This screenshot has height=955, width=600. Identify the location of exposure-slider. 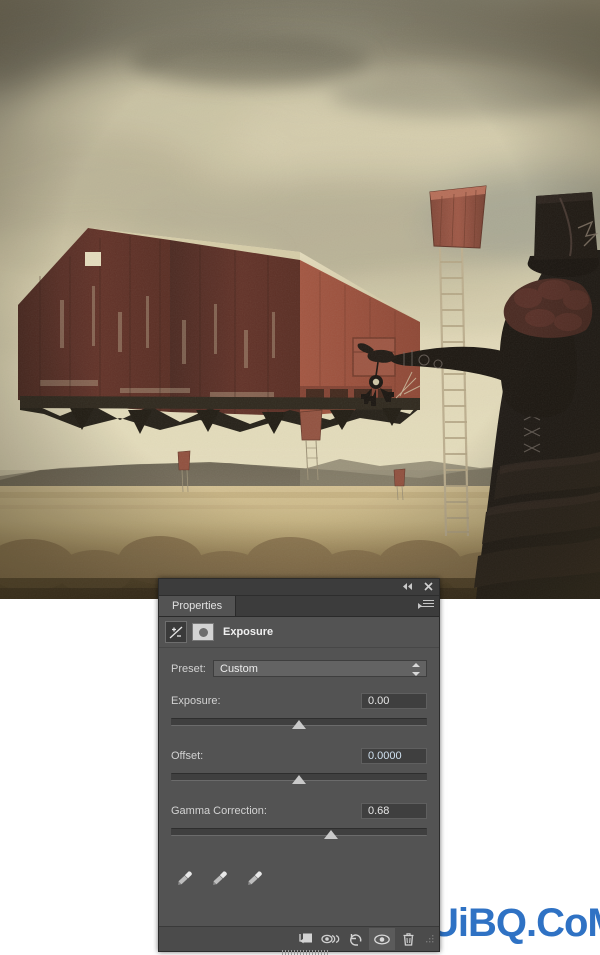
(299, 724).